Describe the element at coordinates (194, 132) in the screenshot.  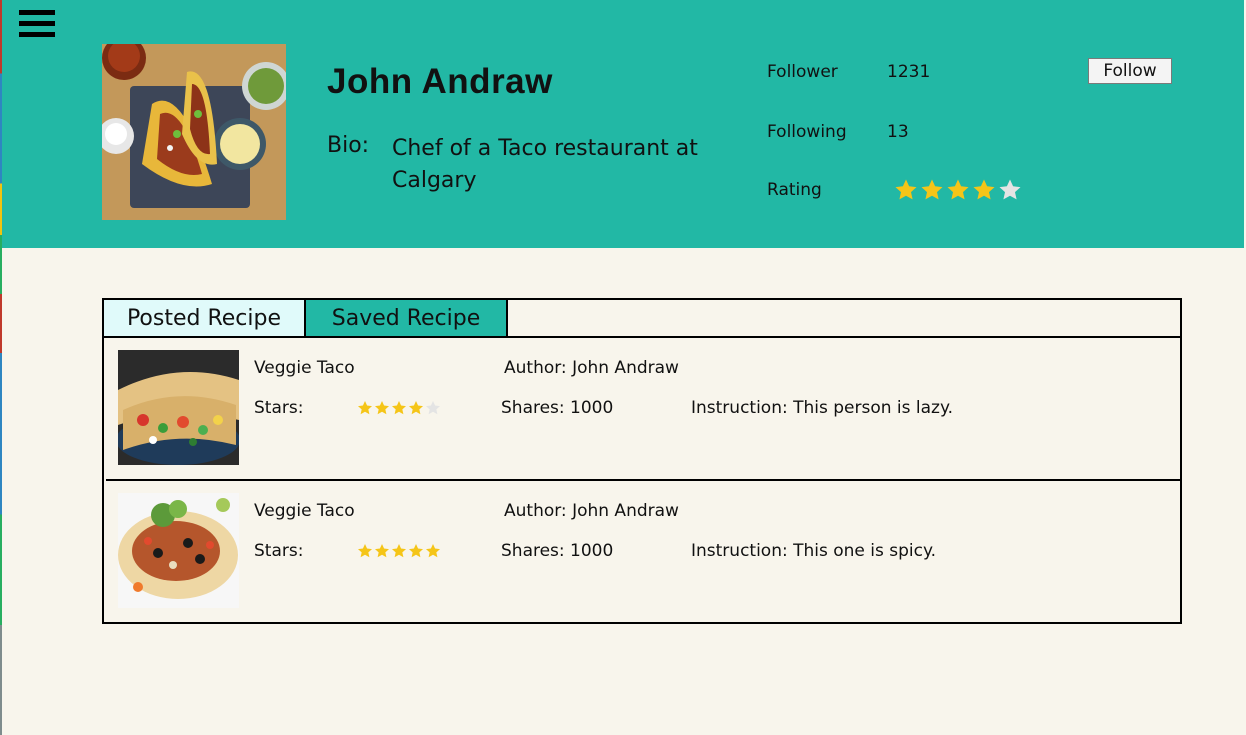
I see `profile-avatar` at that location.